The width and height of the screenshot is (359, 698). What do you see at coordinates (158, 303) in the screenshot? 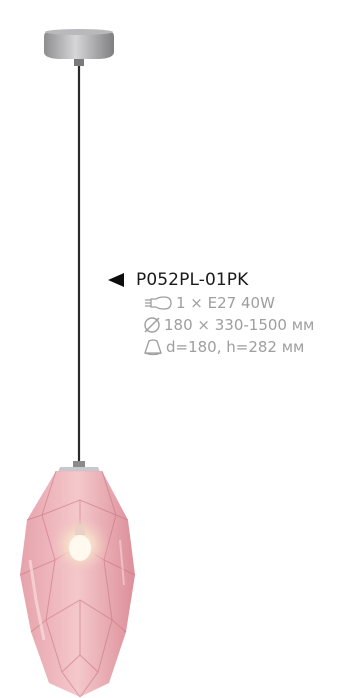
I see `bulb-icon` at bounding box center [158, 303].